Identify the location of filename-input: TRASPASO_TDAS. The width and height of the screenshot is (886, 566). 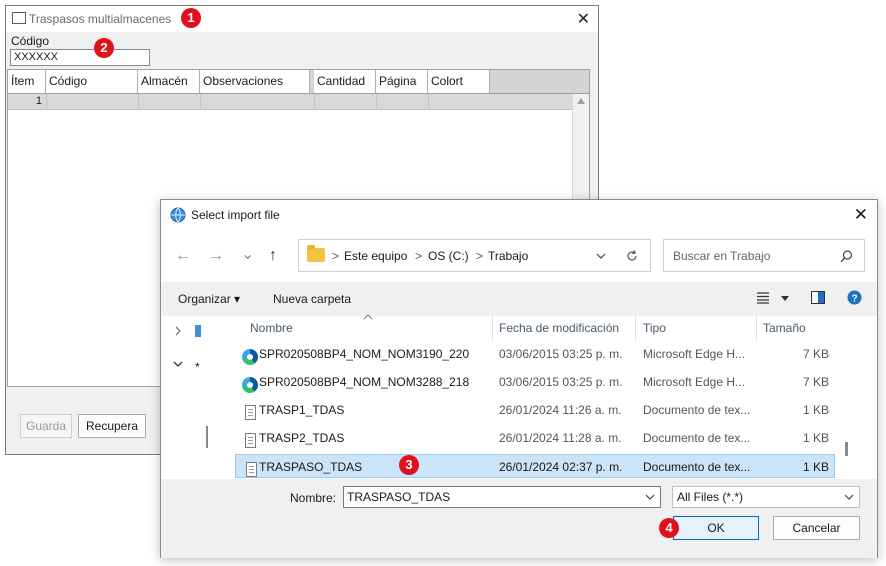
(502, 497).